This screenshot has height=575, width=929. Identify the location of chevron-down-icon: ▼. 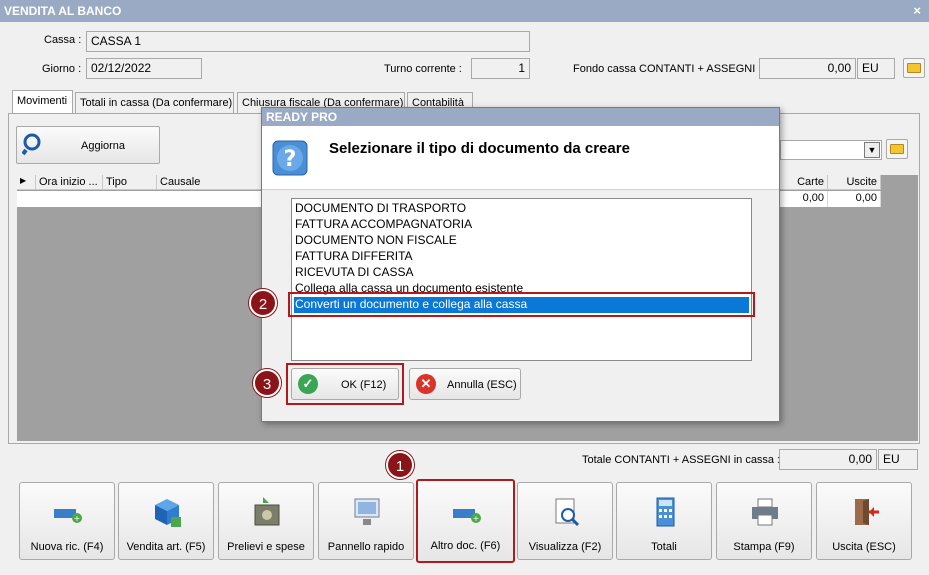
(872, 150).